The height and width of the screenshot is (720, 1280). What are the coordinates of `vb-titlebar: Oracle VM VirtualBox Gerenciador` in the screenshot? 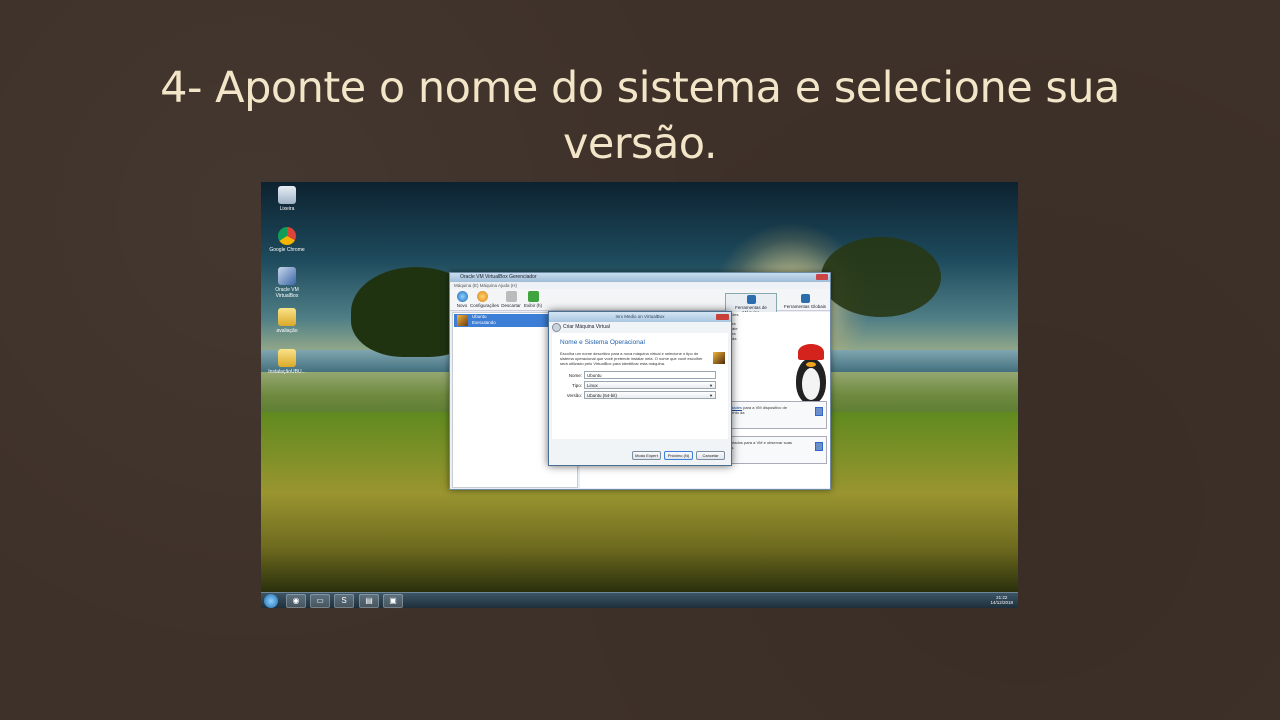 It's located at (640, 277).